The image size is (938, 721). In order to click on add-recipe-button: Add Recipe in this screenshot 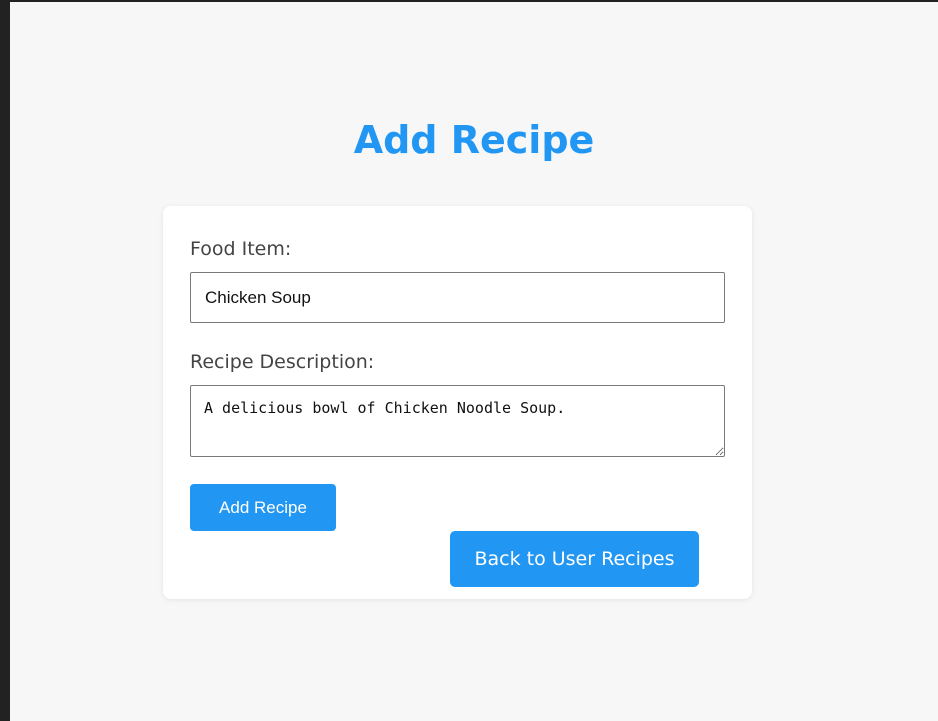, I will do `click(263, 507)`.